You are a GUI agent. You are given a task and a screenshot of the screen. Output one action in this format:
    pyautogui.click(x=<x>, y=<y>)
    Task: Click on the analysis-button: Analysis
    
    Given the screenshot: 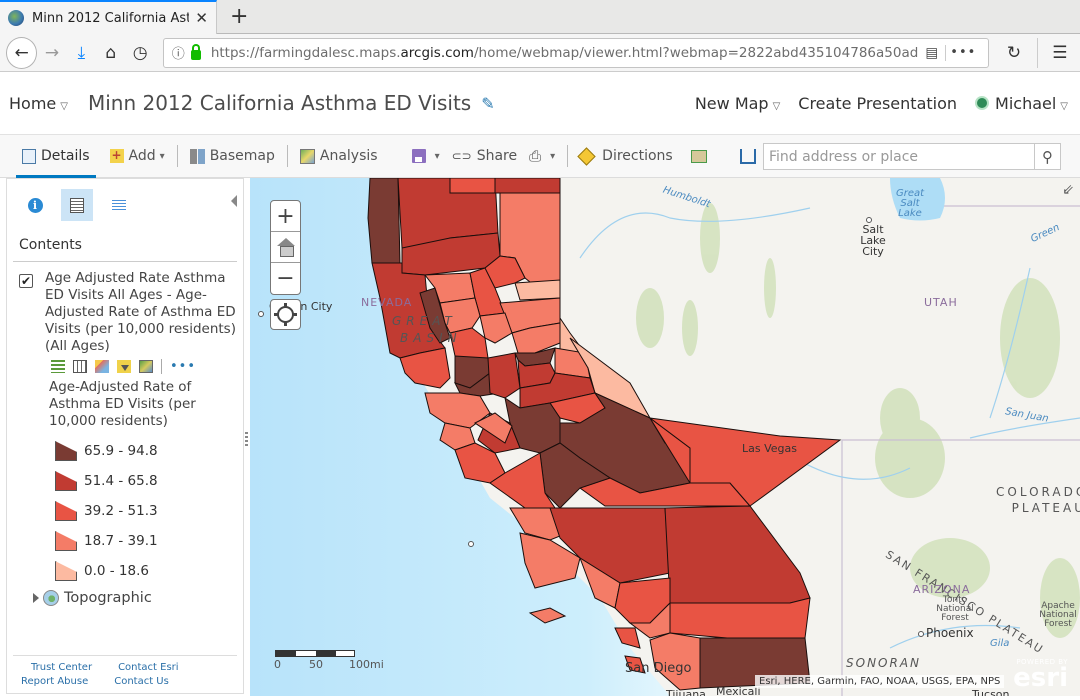 What is the action you would take?
    pyautogui.click(x=339, y=156)
    